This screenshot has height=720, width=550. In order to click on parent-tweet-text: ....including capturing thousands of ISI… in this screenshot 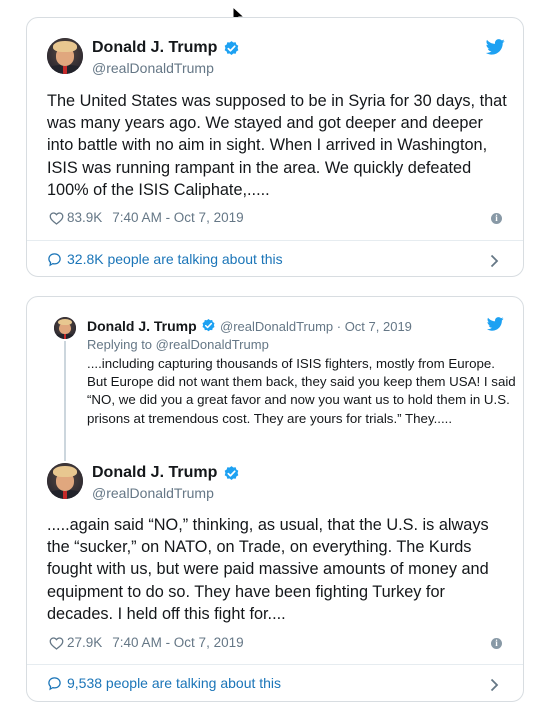, I will do `click(301, 391)`.